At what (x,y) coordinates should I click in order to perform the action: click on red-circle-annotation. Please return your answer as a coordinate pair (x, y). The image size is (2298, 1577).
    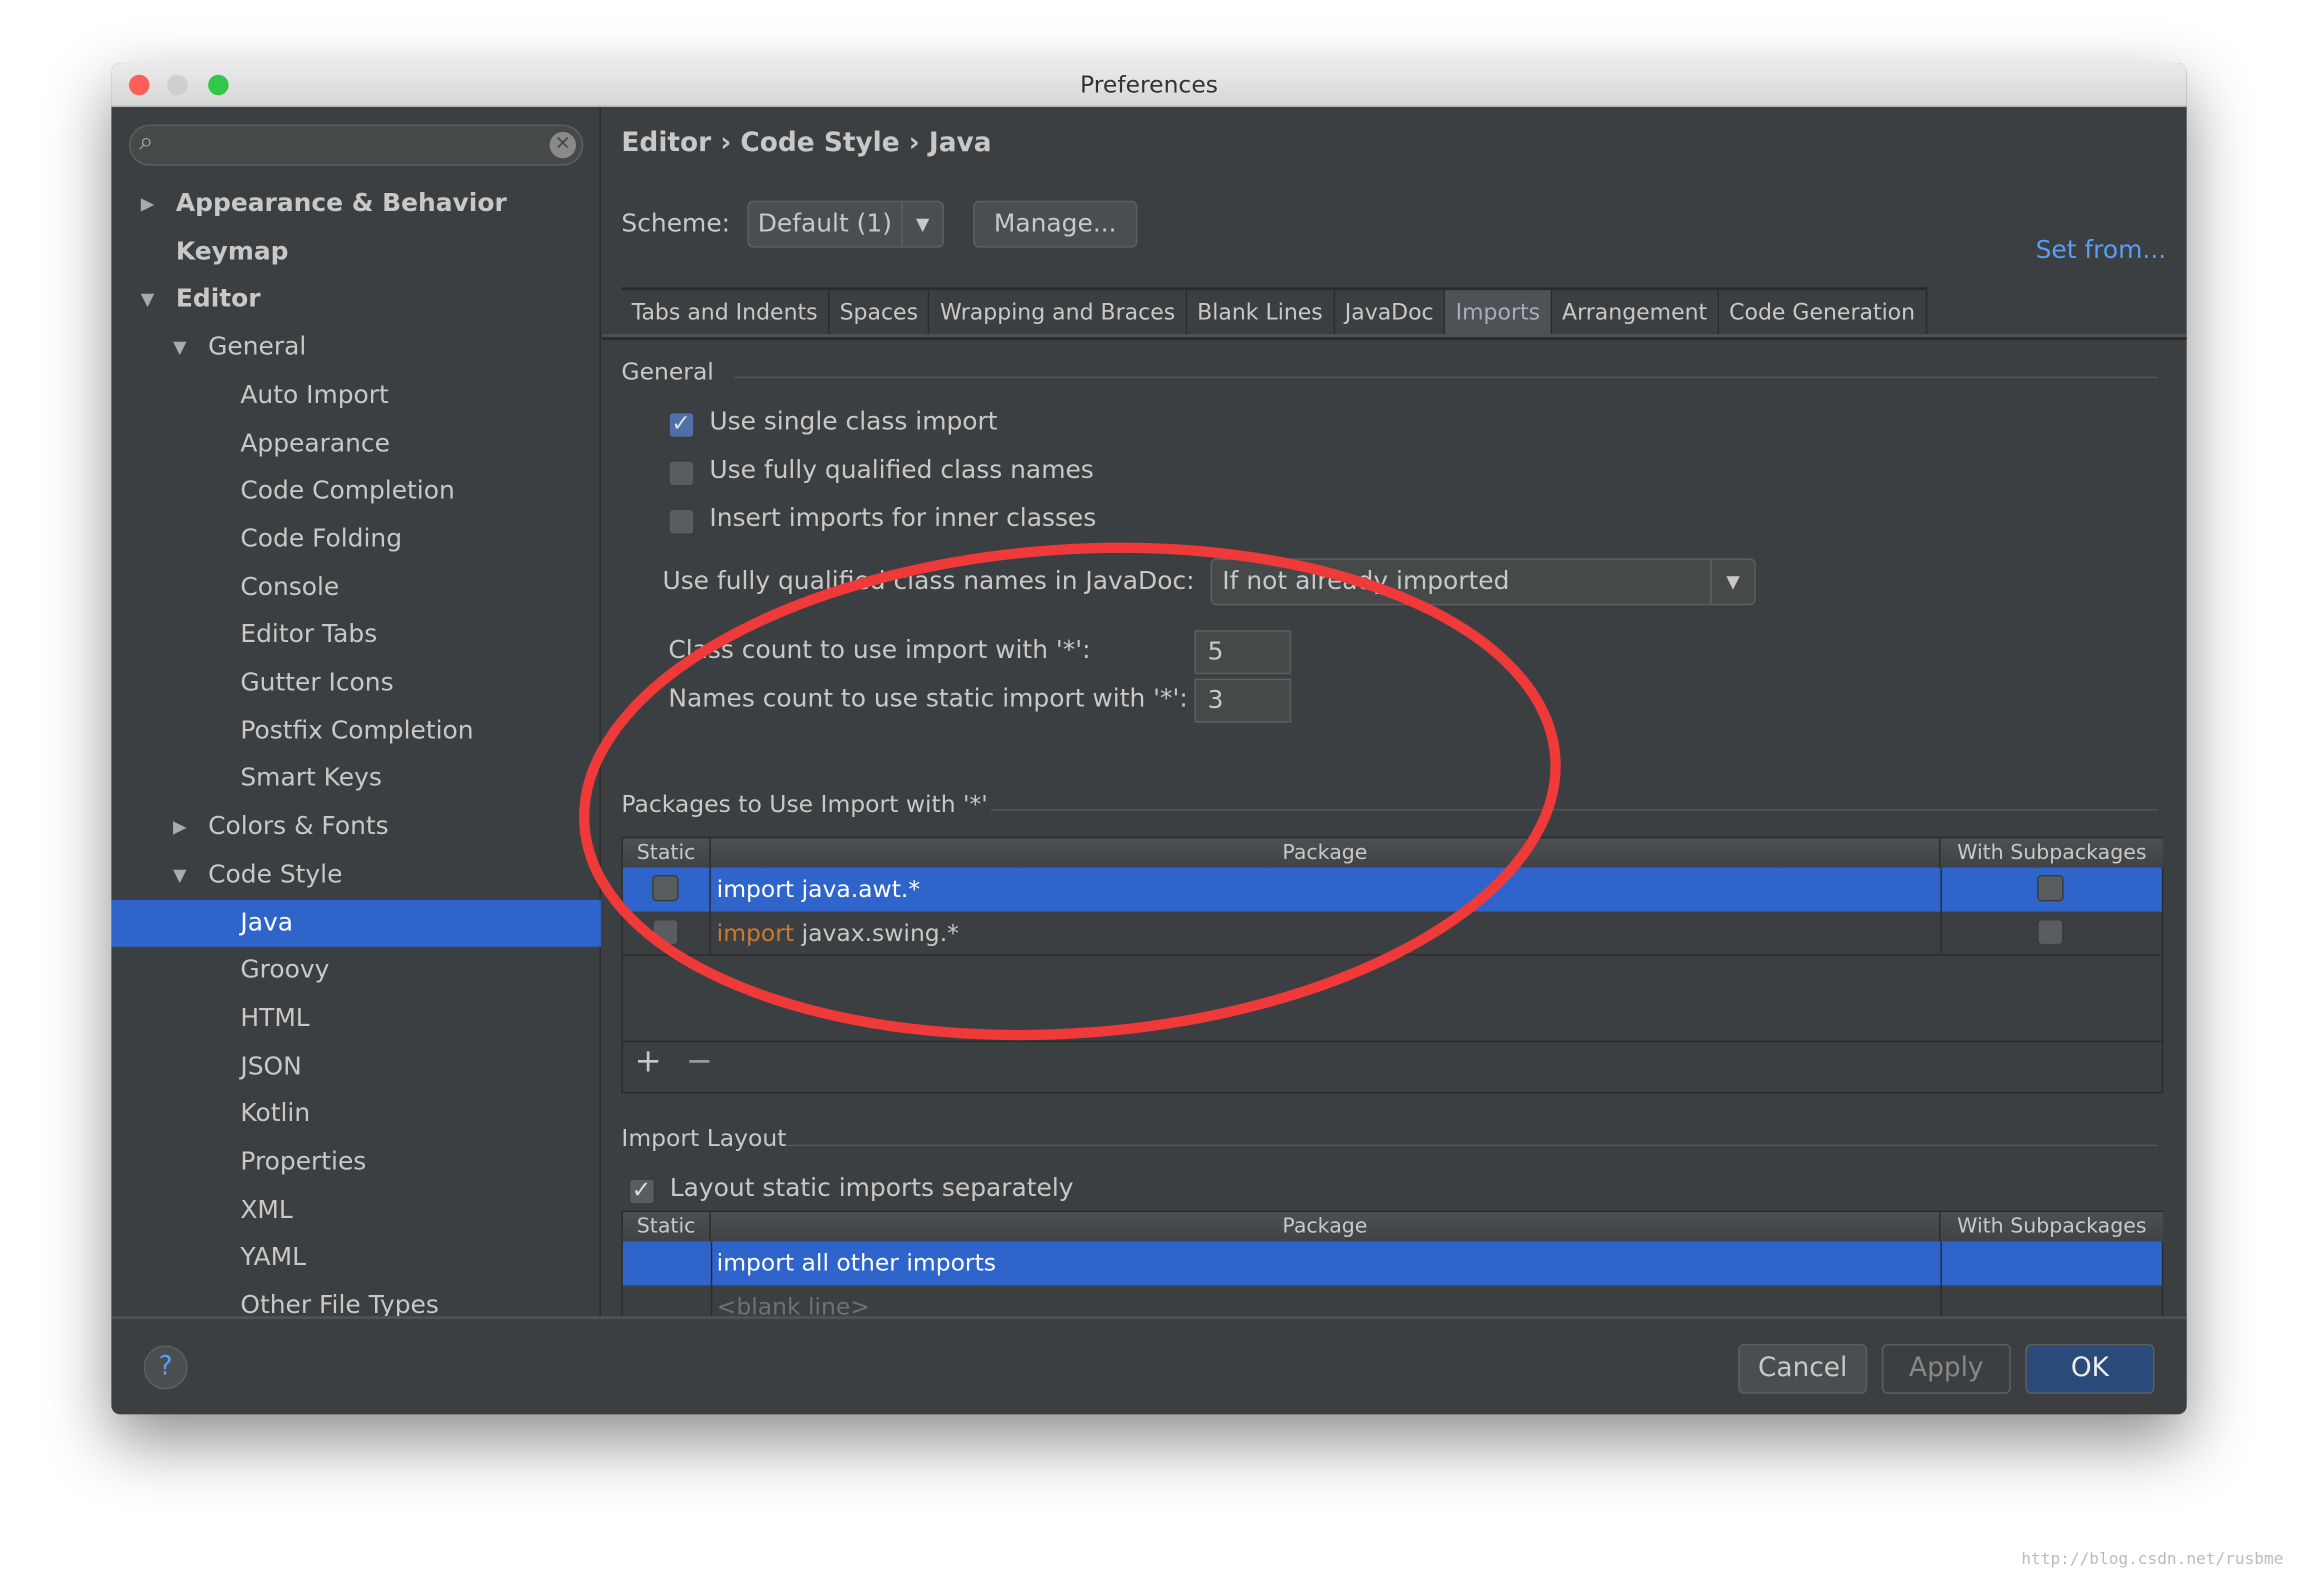
    Looking at the image, I should click on (1070, 791).